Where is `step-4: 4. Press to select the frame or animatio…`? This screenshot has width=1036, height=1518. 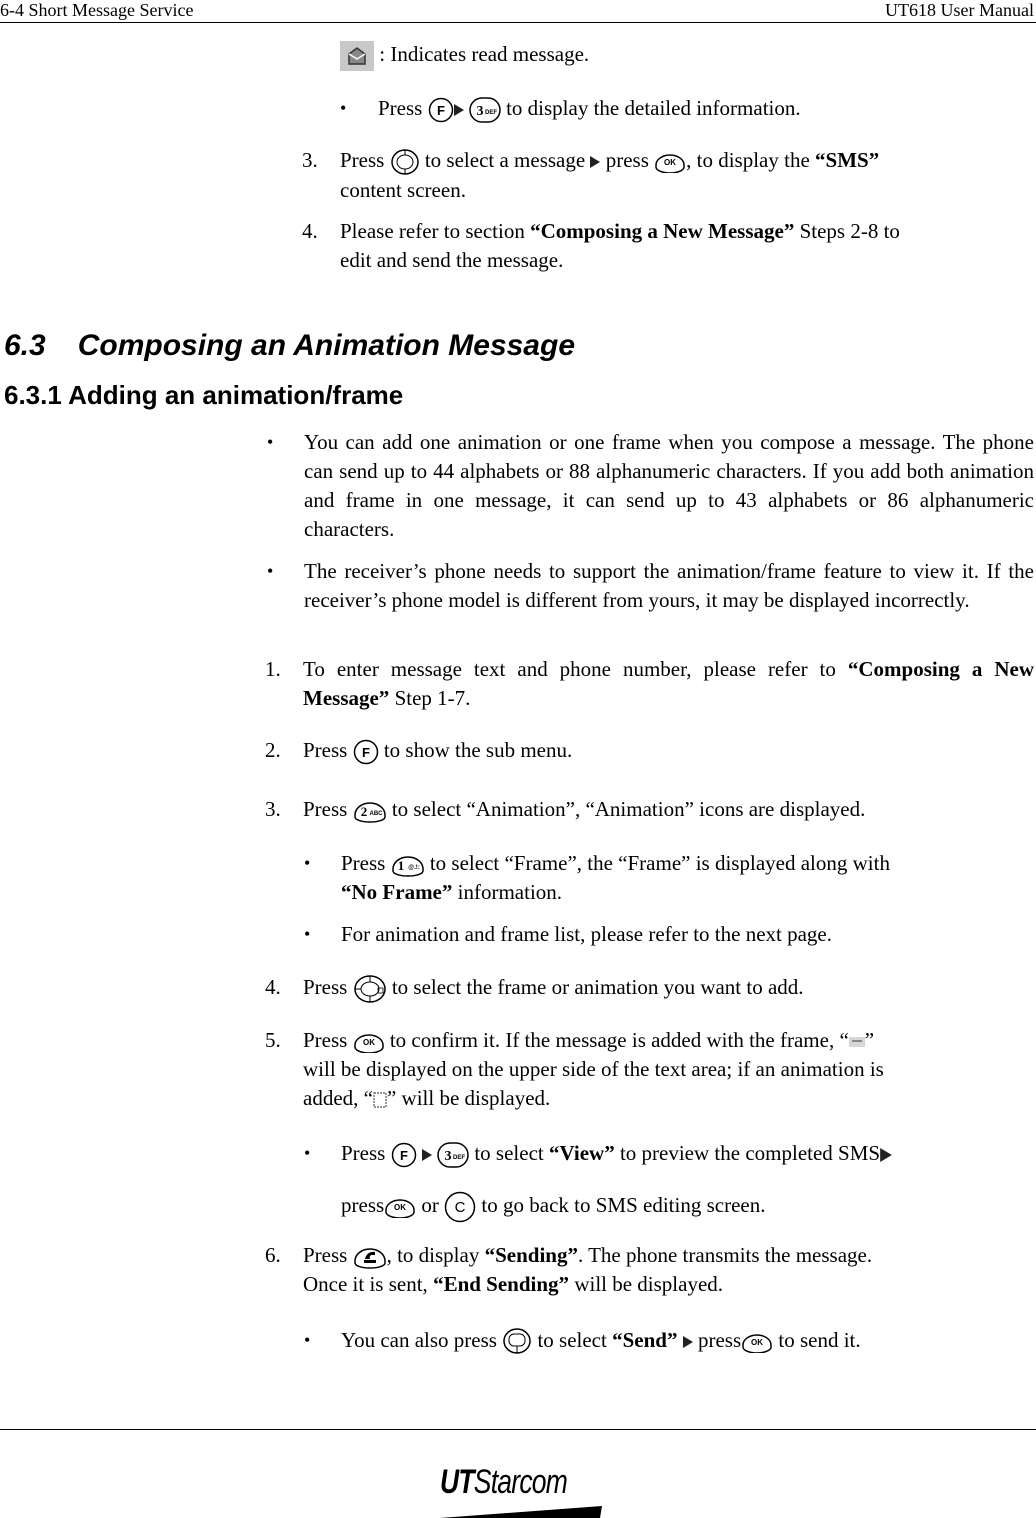 step-4: 4. Press to select the frame or animatio… is located at coordinates (649, 988).